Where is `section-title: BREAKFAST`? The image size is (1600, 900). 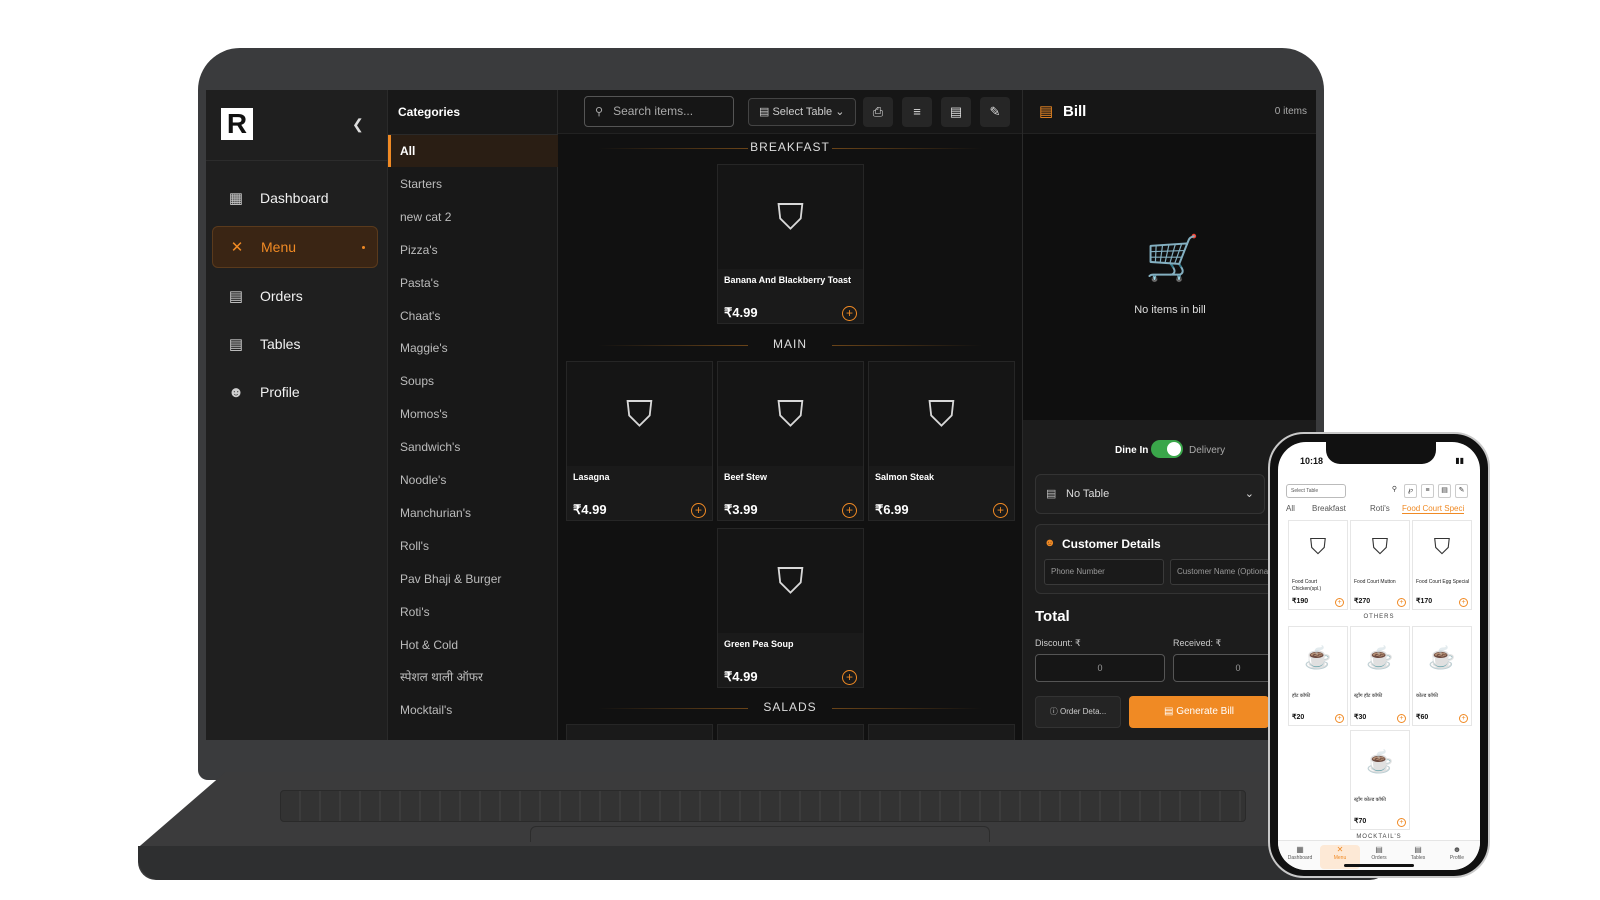 section-title: BREAKFAST is located at coordinates (790, 147).